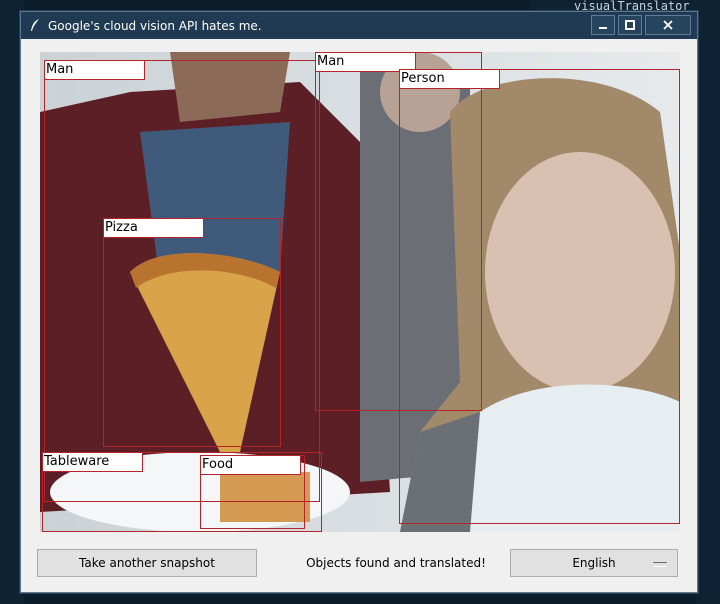 The image size is (720, 604). Describe the element at coordinates (92, 462) in the screenshot. I see `detection-label: Tableware` at that location.